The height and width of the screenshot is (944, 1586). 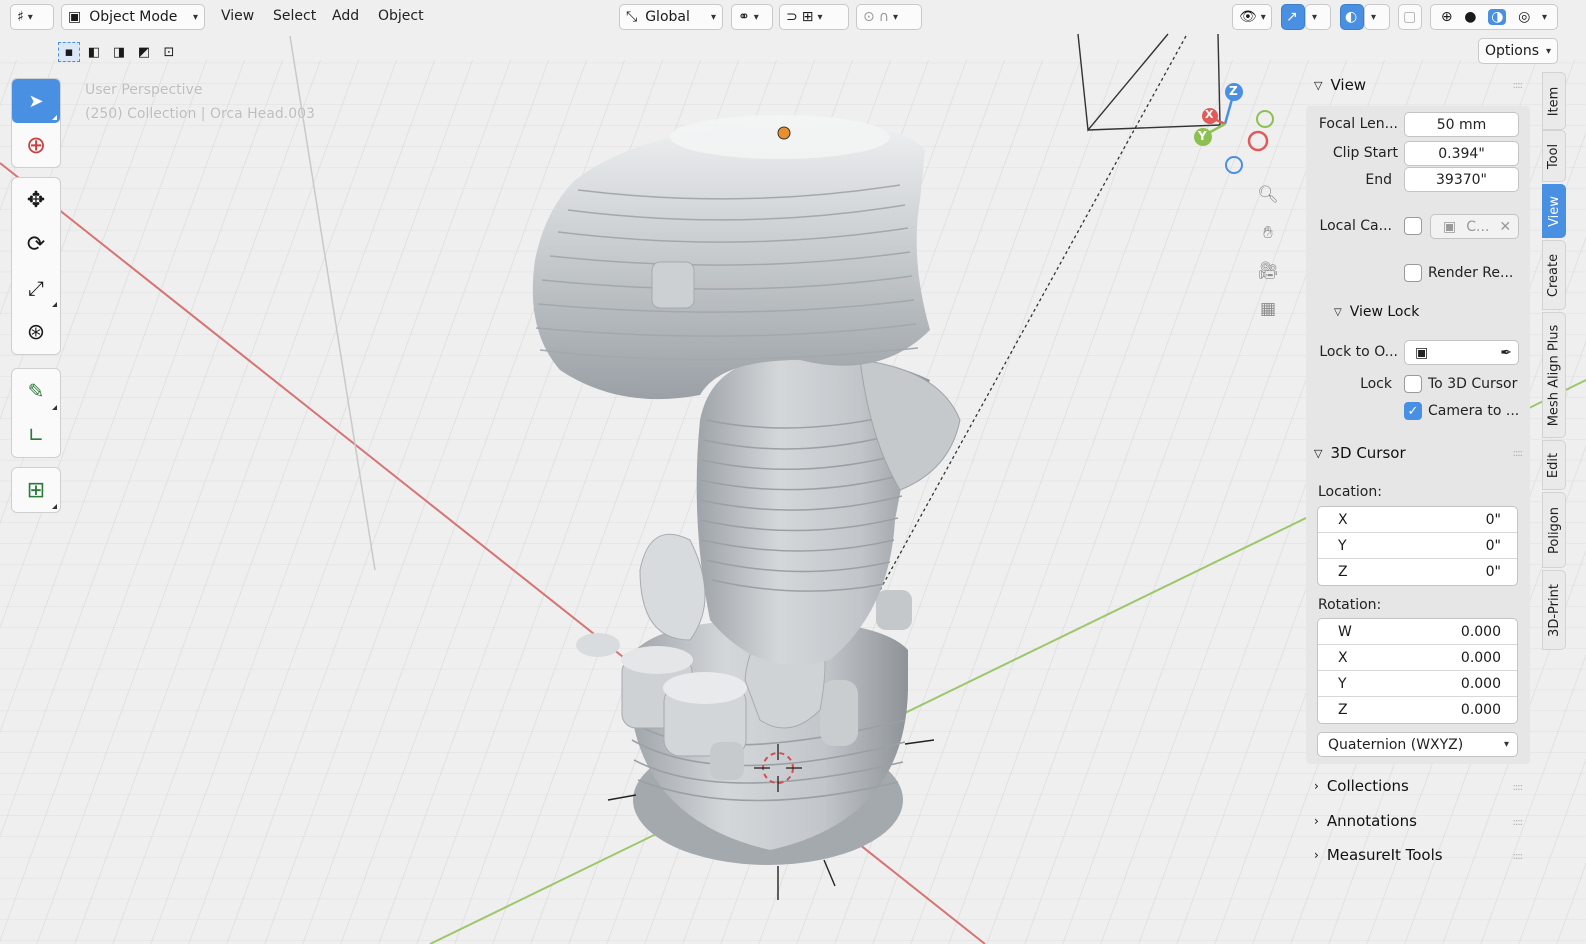 I want to click on camera-to-view-checkbox: ✓, so click(x=1413, y=411).